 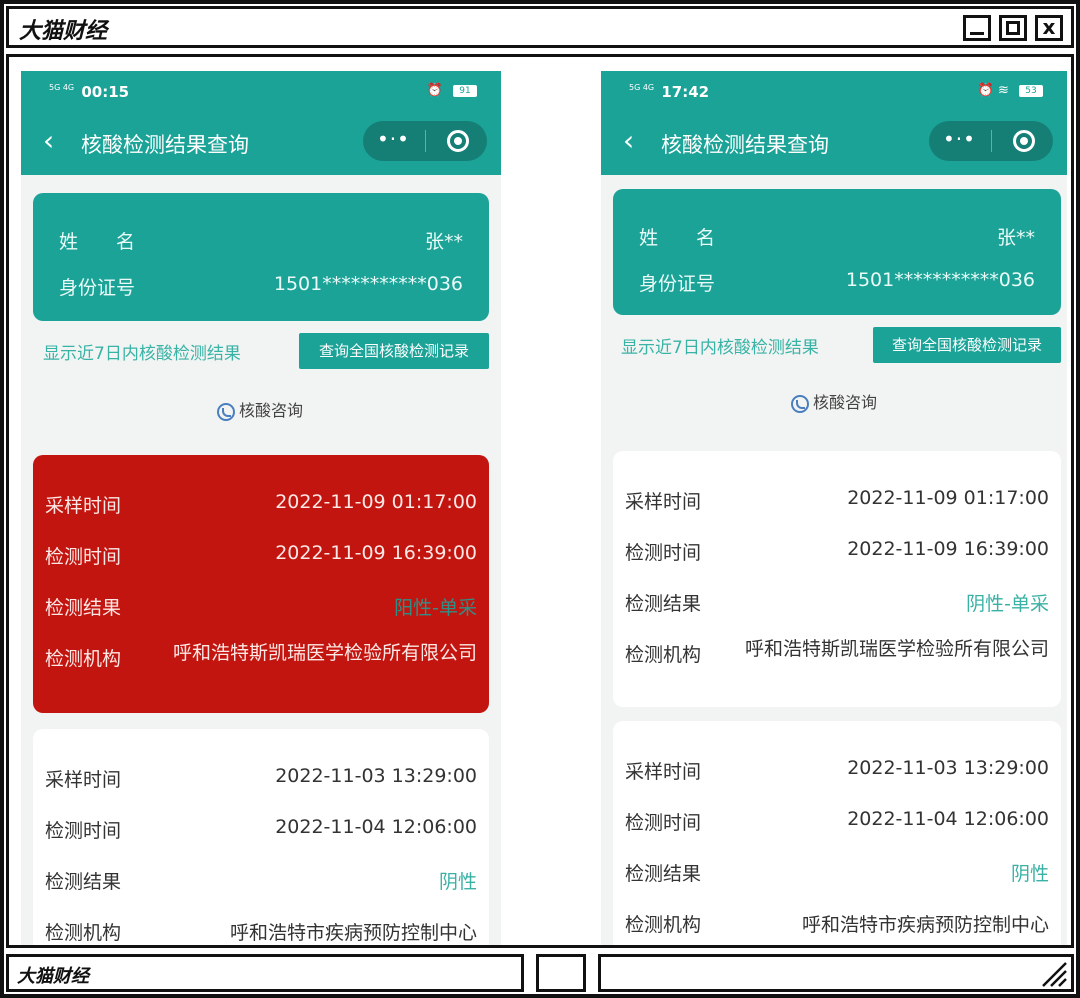 I want to click on window-titlebar: 大猫财经 x, so click(x=540, y=27).